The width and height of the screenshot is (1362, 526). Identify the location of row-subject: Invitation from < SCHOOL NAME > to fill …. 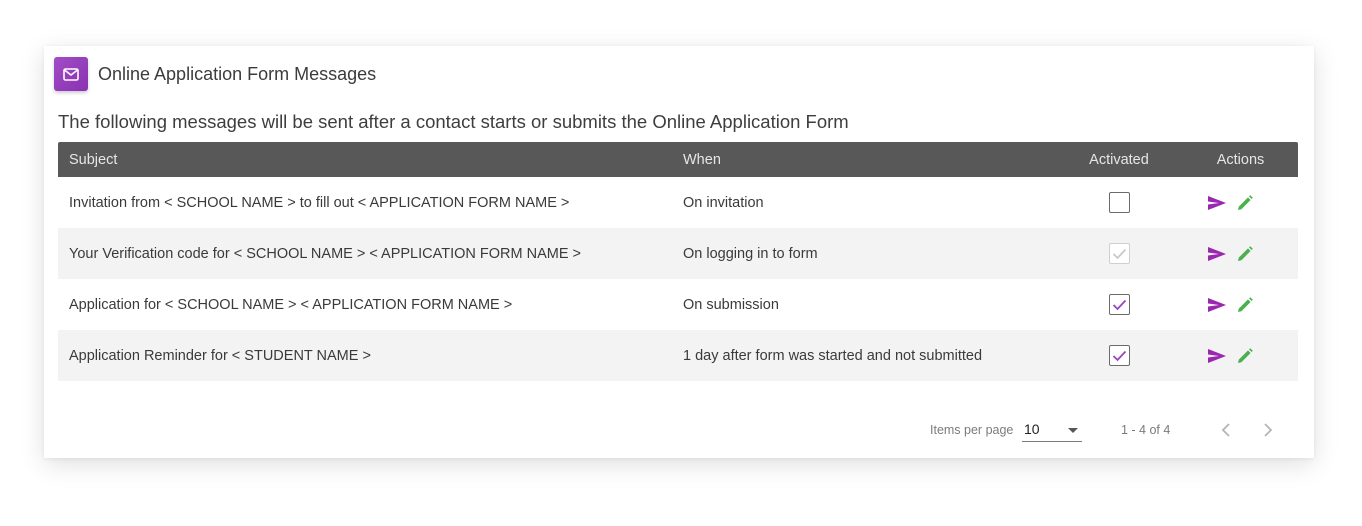
(319, 202).